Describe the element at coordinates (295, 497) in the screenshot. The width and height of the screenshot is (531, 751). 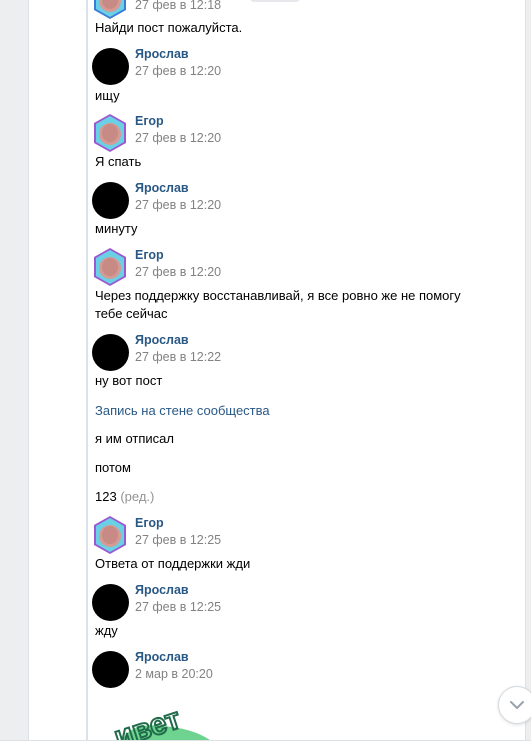
I see `edited-message: 123 (ред.)` at that location.